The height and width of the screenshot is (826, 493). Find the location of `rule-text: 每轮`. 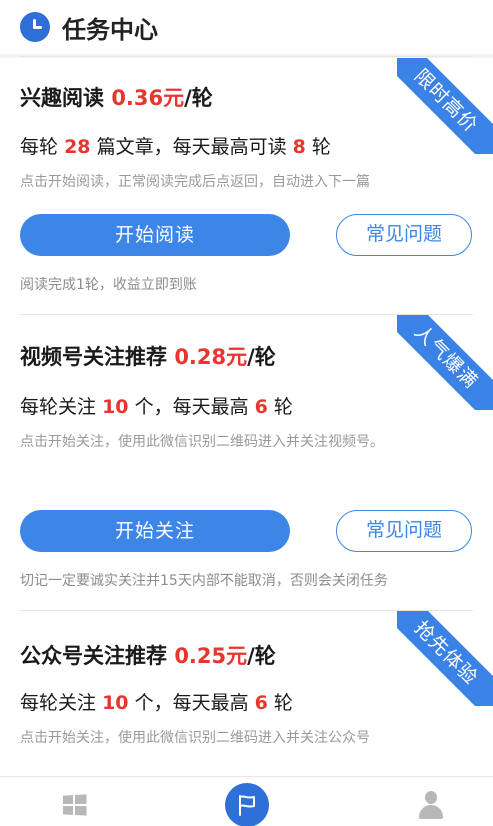

rule-text: 每轮 is located at coordinates (39, 147).